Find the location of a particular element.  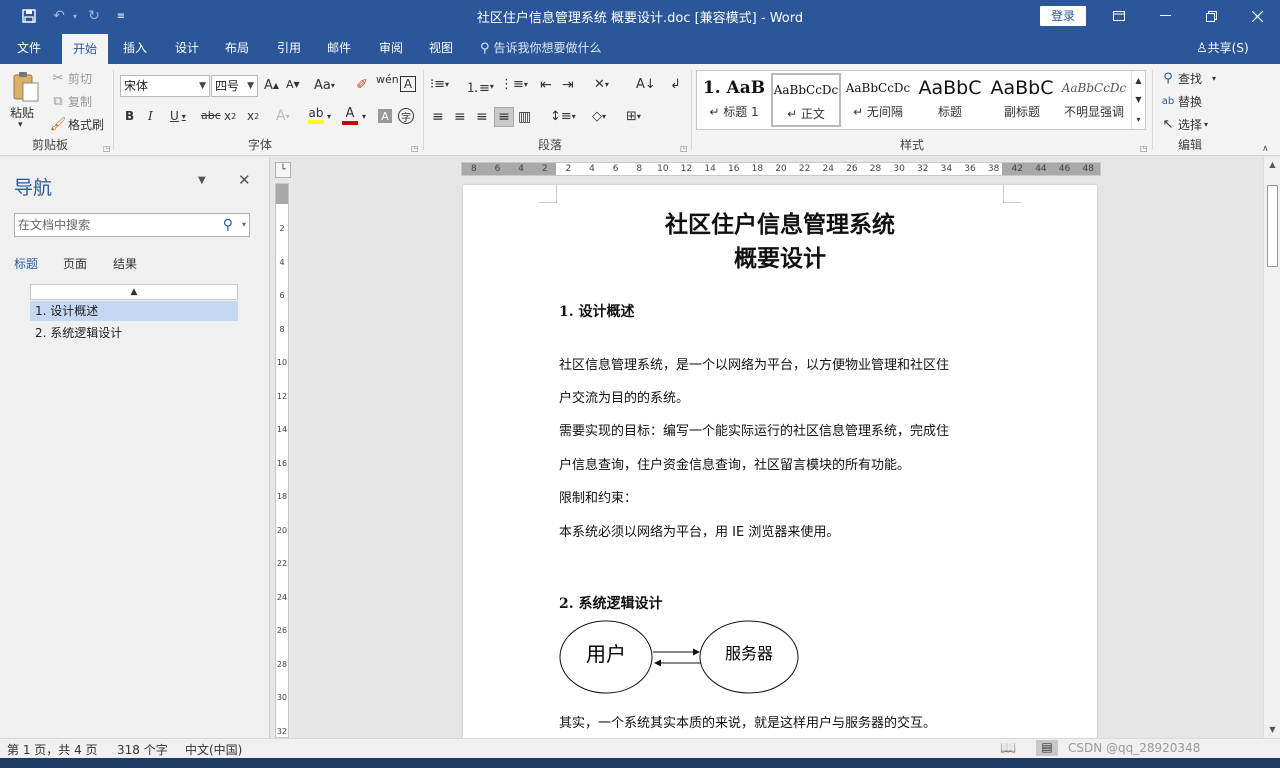

close-icon: ✕ is located at coordinates (244, 180).